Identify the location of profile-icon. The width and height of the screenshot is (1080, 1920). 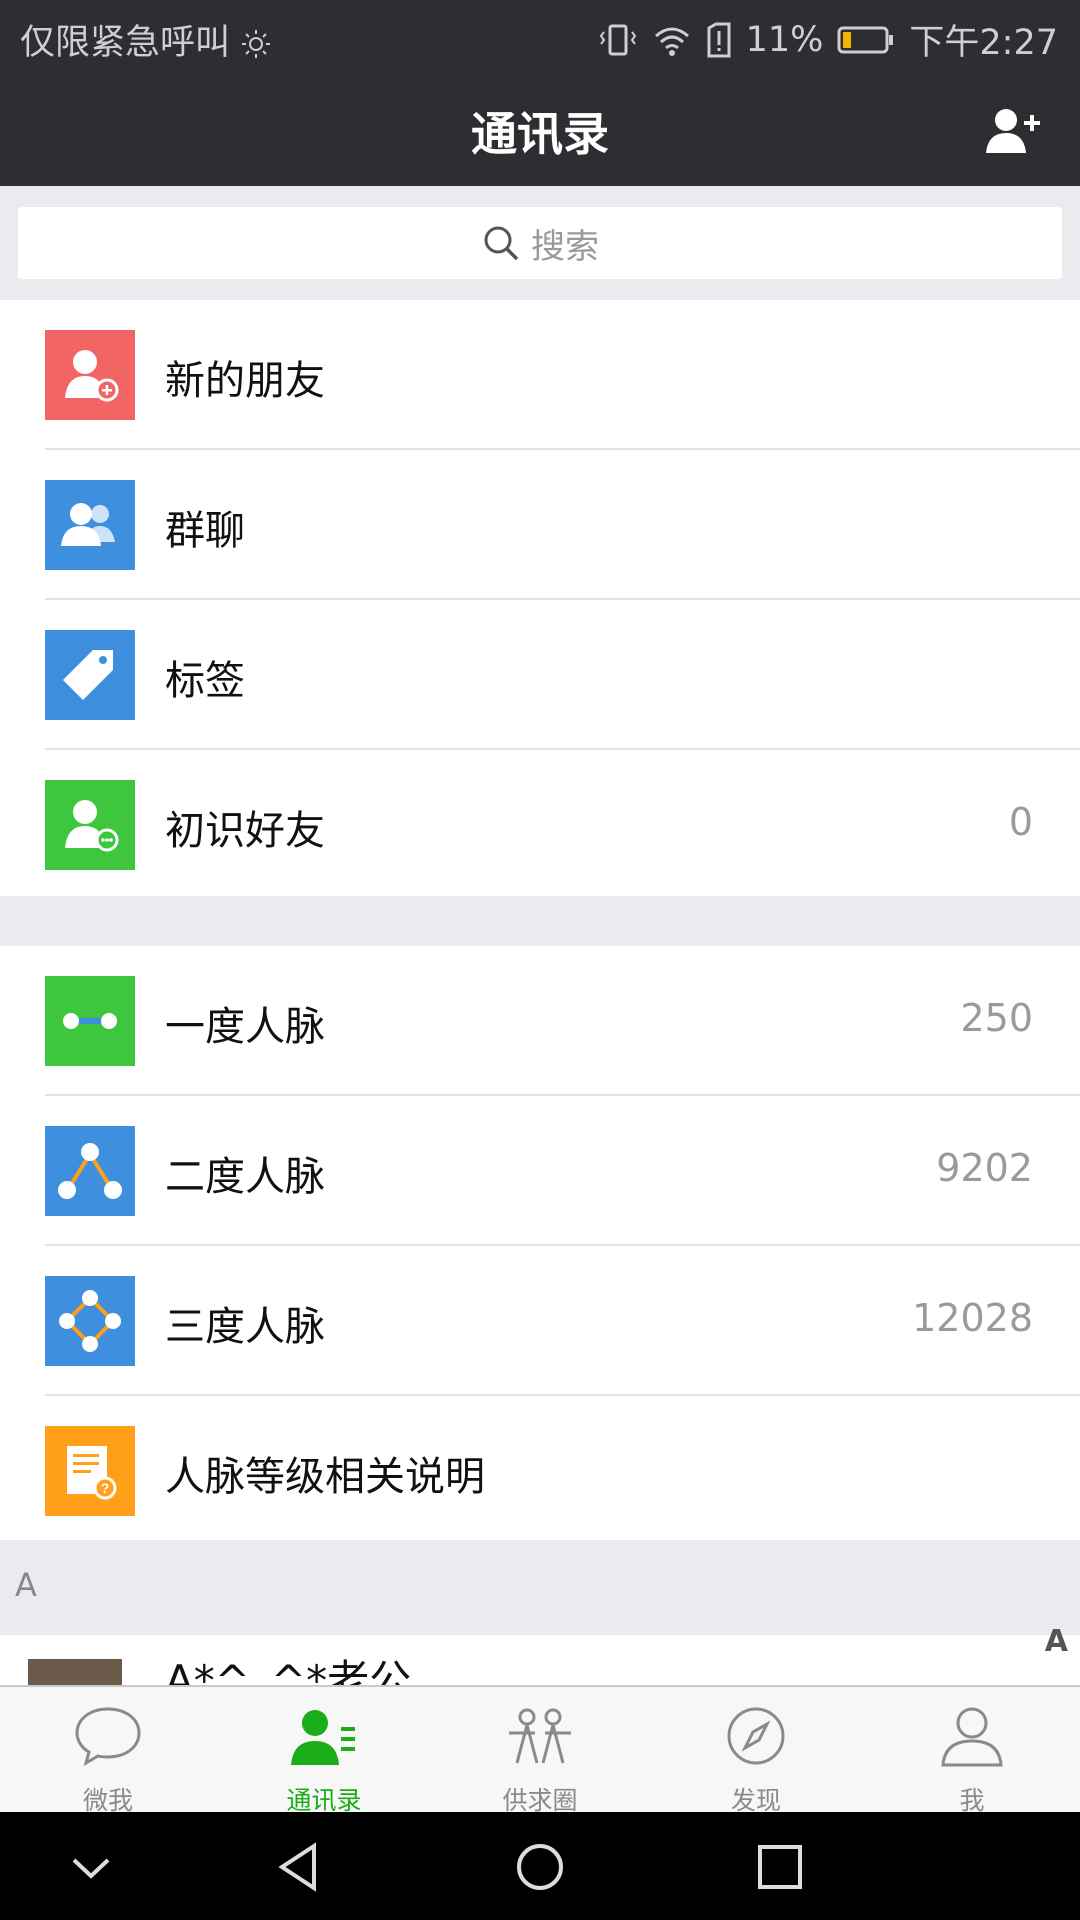
(972, 1737).